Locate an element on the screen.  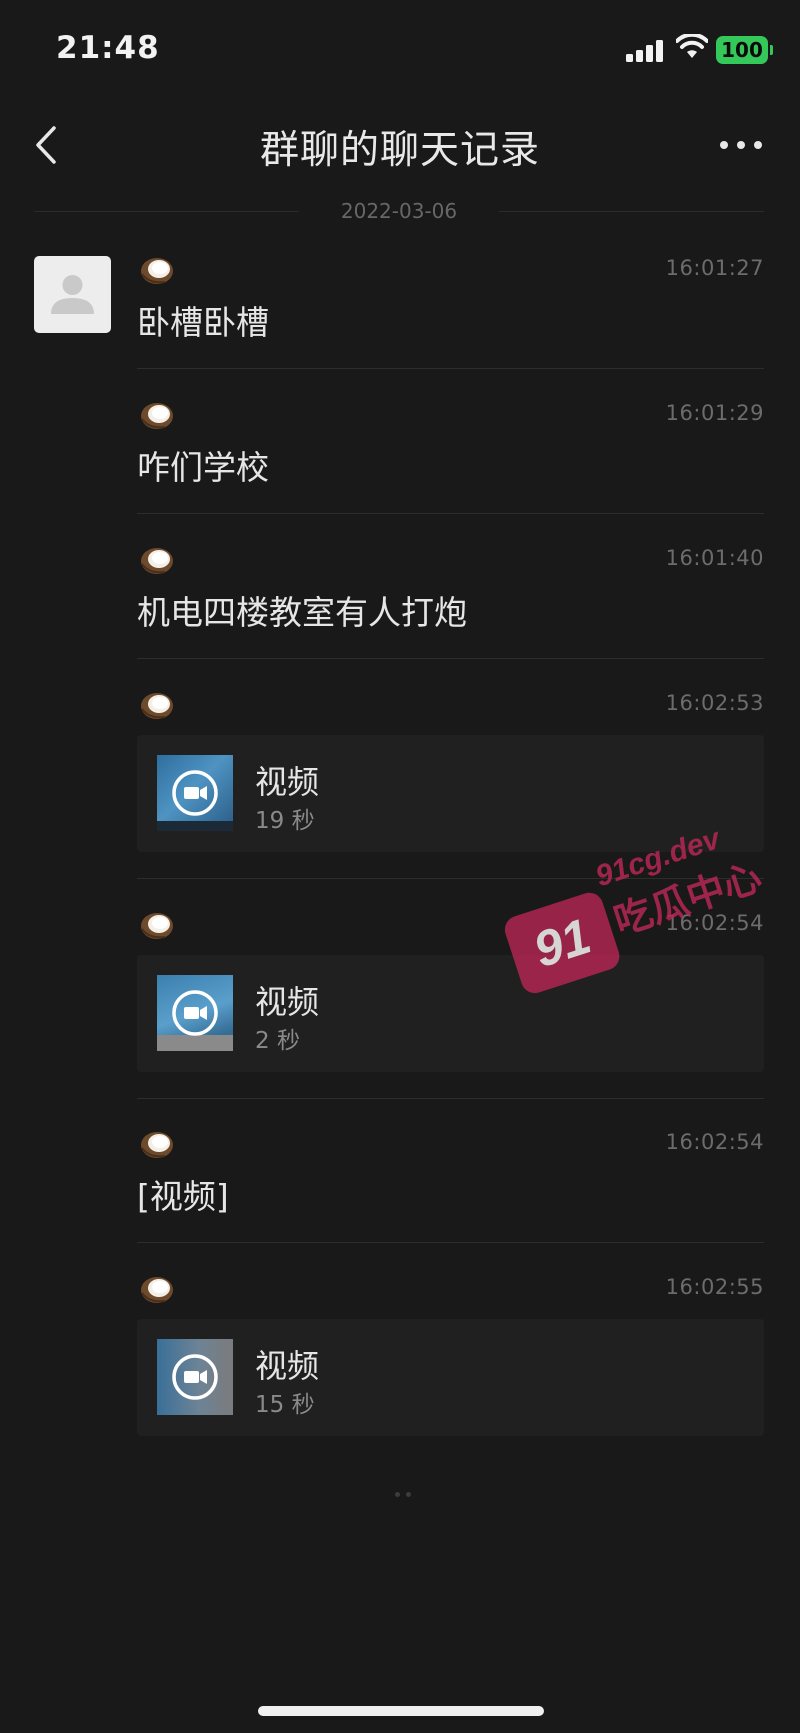
home-indicator is located at coordinates (401, 1711).